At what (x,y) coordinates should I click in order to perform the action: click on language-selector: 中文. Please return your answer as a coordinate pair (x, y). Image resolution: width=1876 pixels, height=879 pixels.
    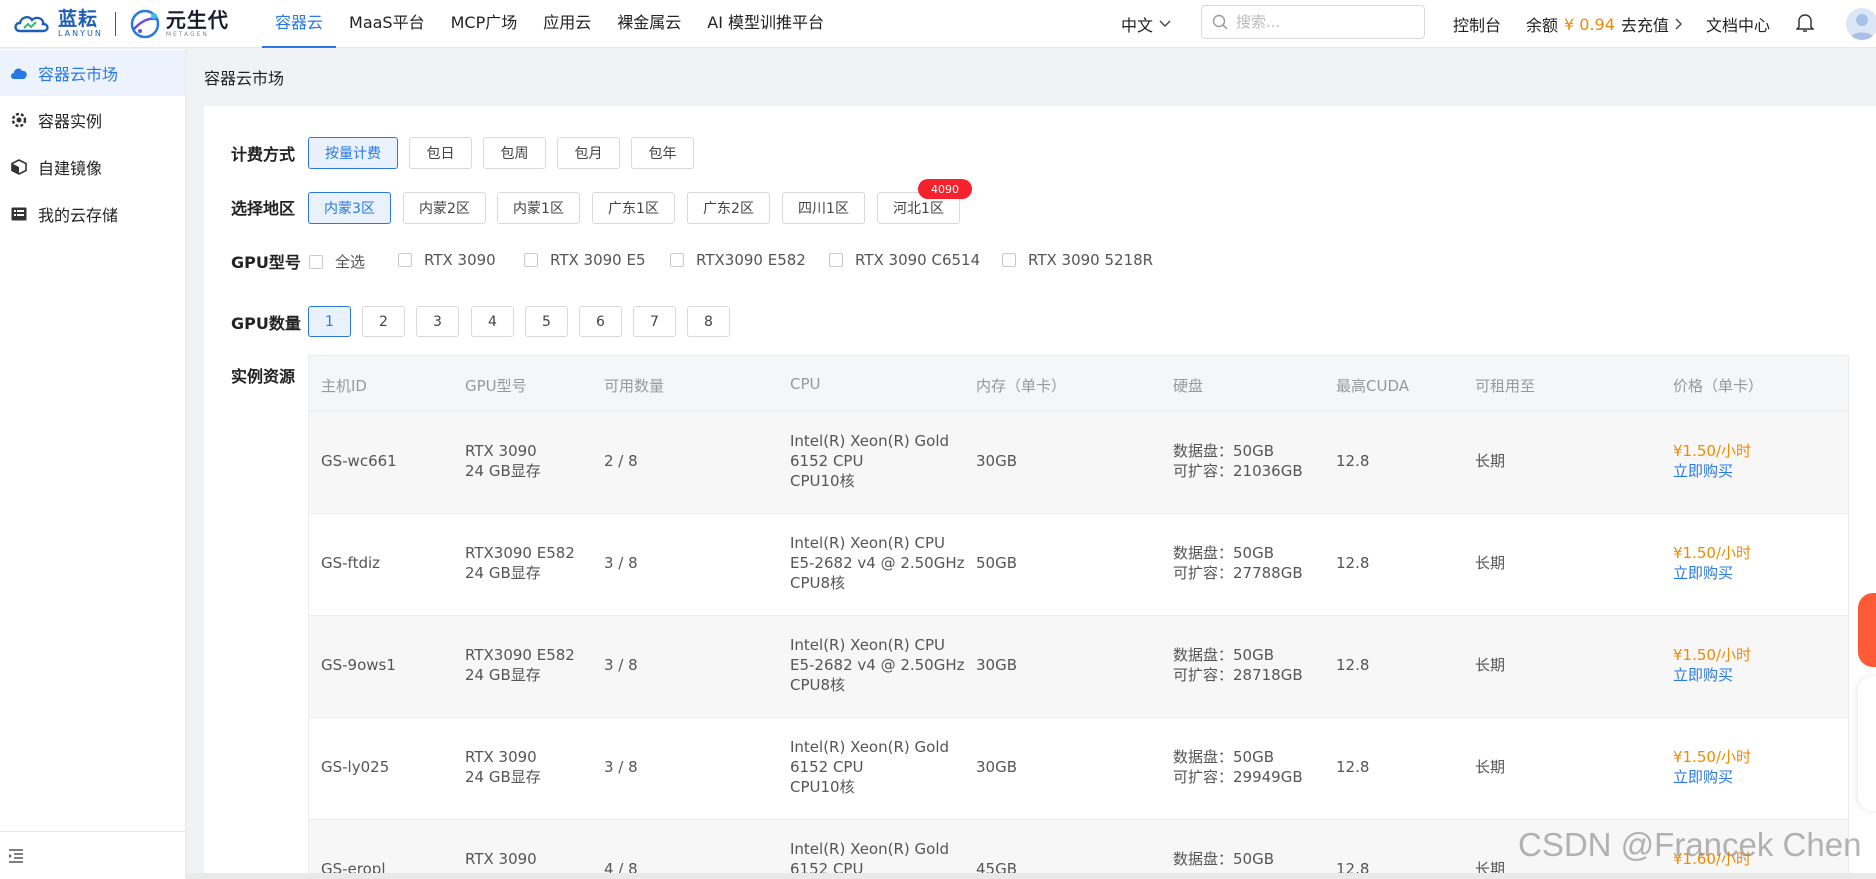
    Looking at the image, I should click on (1146, 24).